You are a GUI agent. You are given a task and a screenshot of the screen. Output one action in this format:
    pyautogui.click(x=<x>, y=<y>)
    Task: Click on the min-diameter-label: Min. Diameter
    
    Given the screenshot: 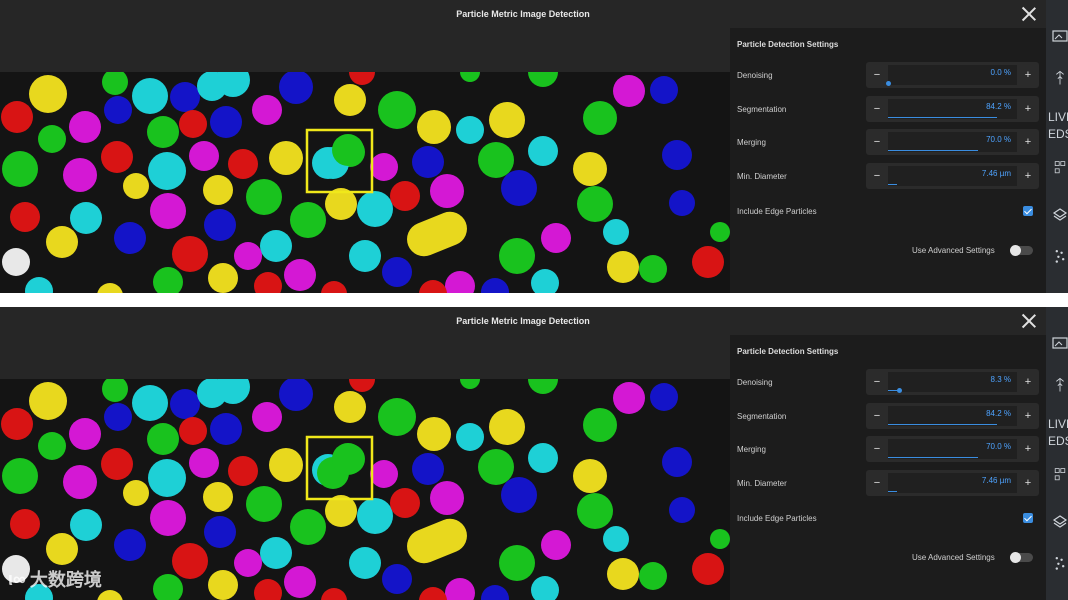 What is the action you would take?
    pyautogui.click(x=762, y=176)
    